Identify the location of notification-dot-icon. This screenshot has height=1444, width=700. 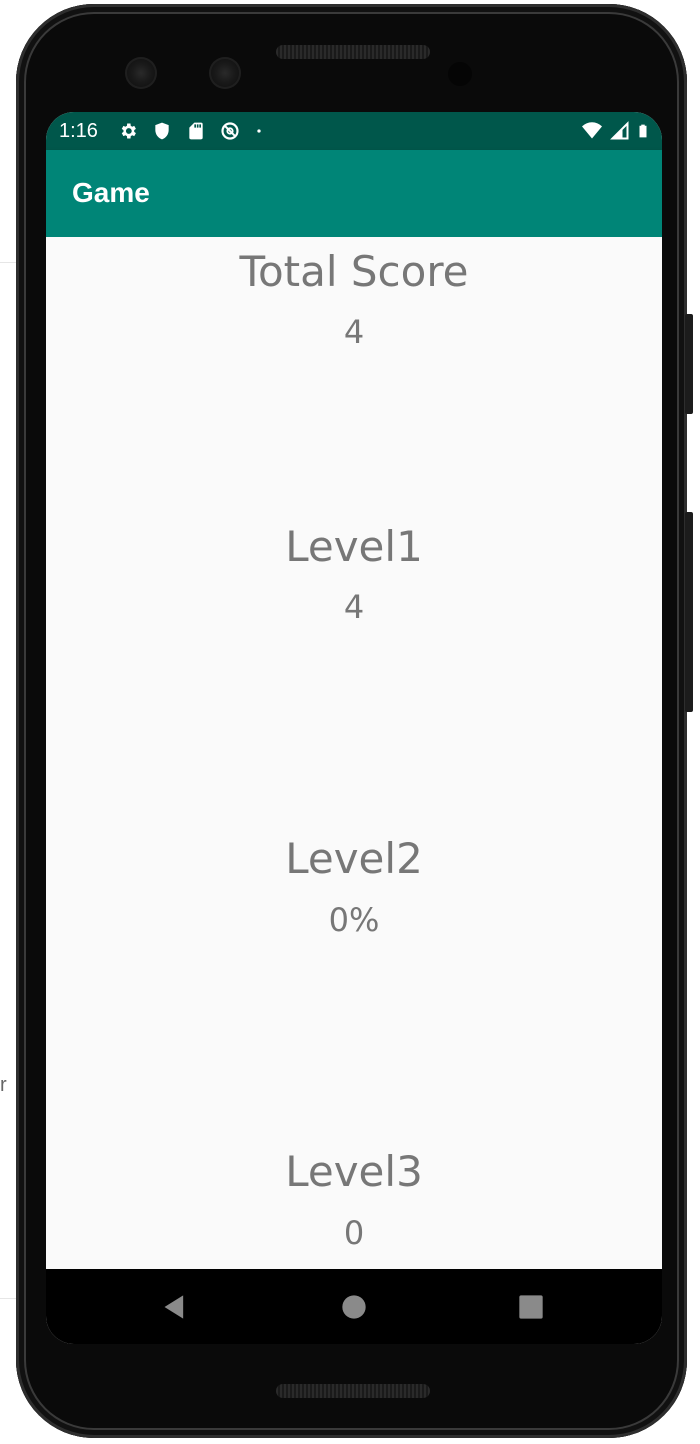
(259, 131).